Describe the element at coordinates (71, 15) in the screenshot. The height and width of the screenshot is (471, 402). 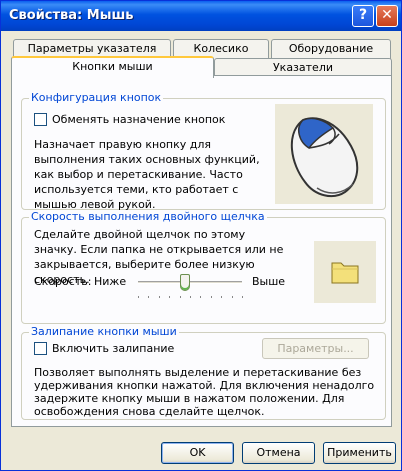
I see `window-title: Свойства: Мышь` at that location.